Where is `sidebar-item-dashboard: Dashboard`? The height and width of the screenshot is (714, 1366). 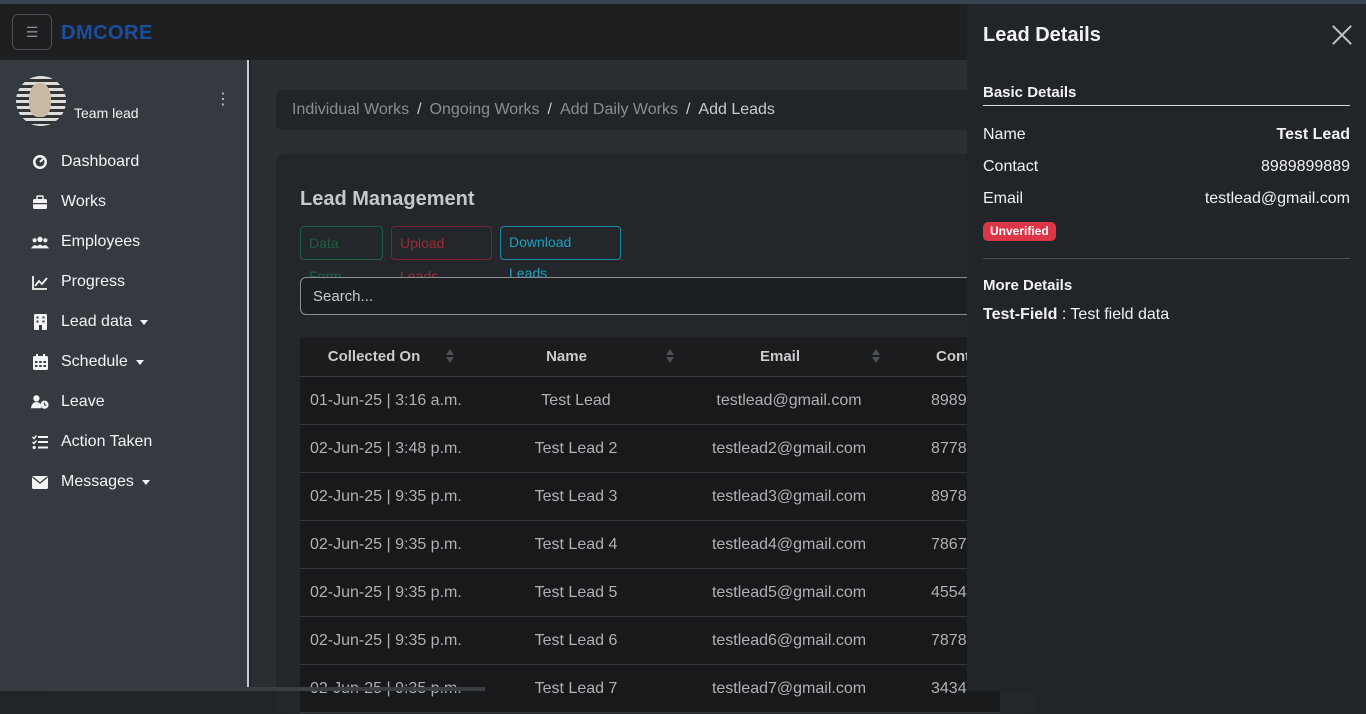 sidebar-item-dashboard: Dashboard is located at coordinates (123, 162).